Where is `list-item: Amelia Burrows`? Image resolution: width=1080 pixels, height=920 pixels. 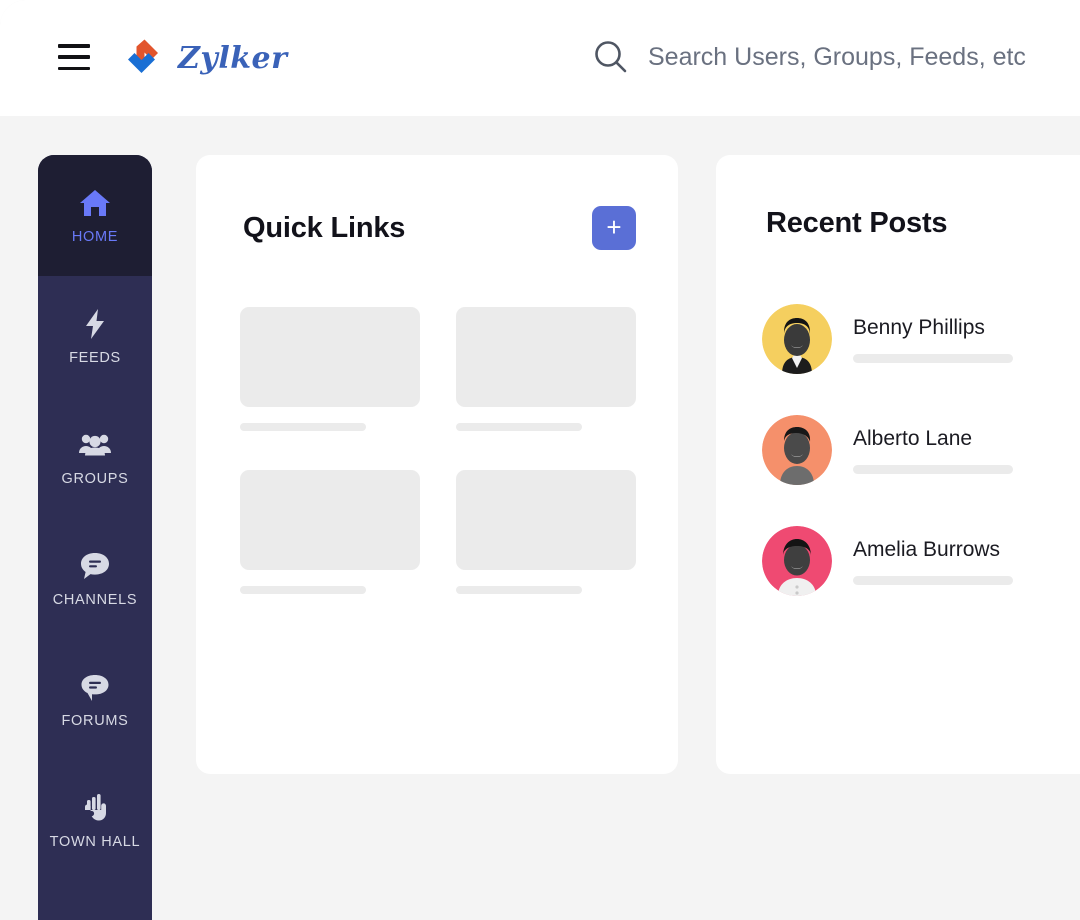
list-item: Amelia Burrows is located at coordinates (887, 561).